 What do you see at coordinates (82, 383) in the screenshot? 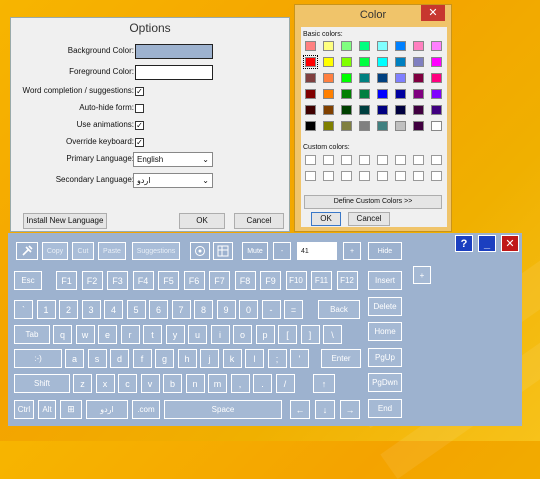
I see `key-char: z` at bounding box center [82, 383].